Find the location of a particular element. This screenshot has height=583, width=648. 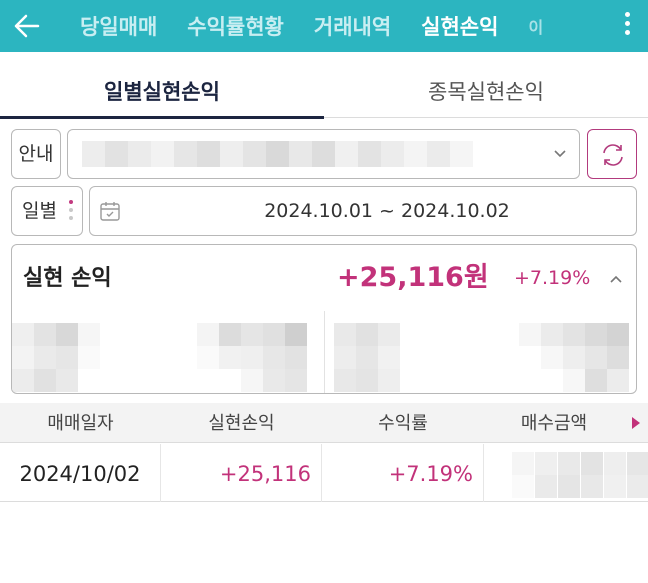

chevron-up-icon is located at coordinates (616, 279).